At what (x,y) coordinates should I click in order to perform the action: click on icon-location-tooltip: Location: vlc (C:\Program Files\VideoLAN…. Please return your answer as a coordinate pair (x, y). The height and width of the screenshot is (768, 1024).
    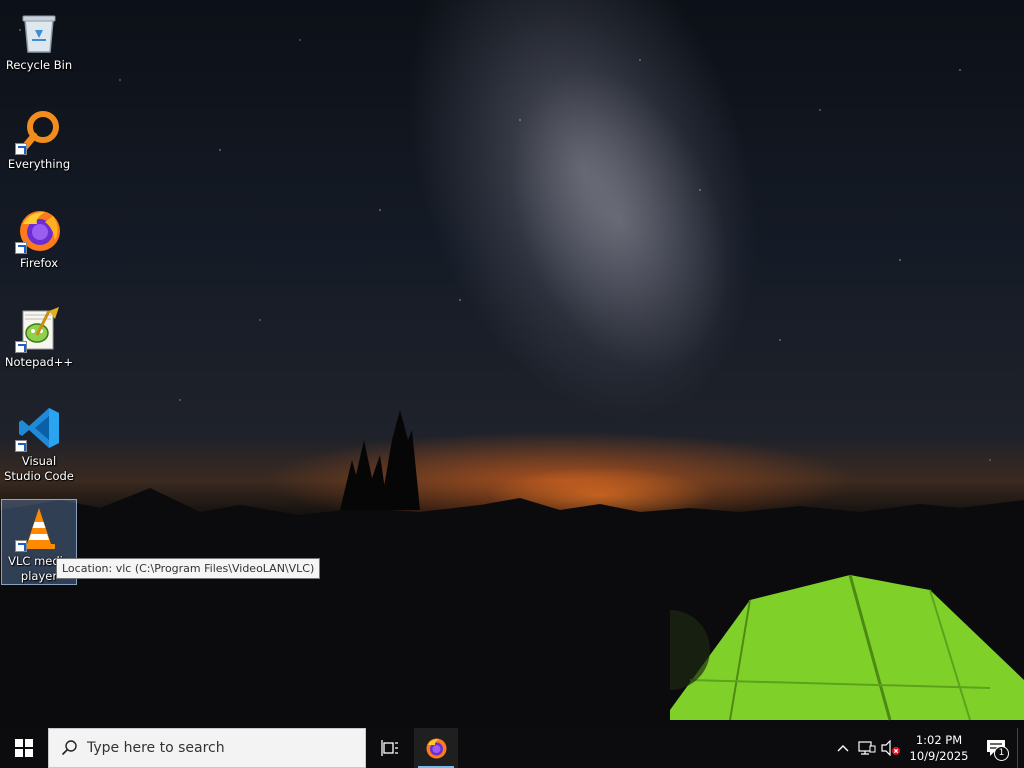
    Looking at the image, I should click on (188, 568).